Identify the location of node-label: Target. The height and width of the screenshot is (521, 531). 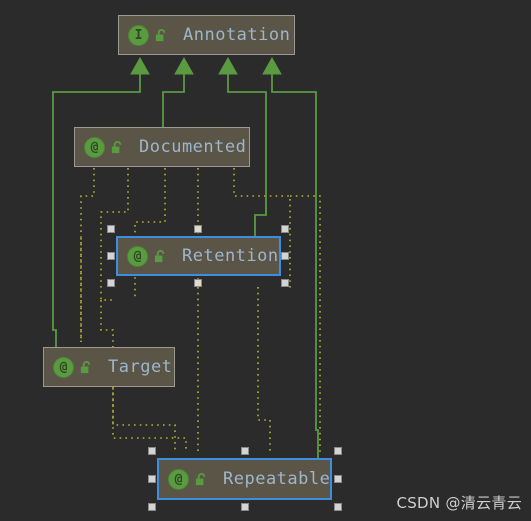
(140, 367).